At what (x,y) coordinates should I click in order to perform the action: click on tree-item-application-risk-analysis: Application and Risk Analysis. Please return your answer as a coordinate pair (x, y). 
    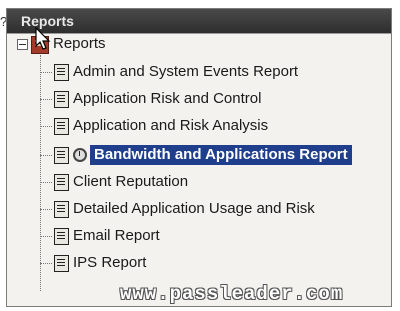
    Looking at the image, I should click on (210, 126).